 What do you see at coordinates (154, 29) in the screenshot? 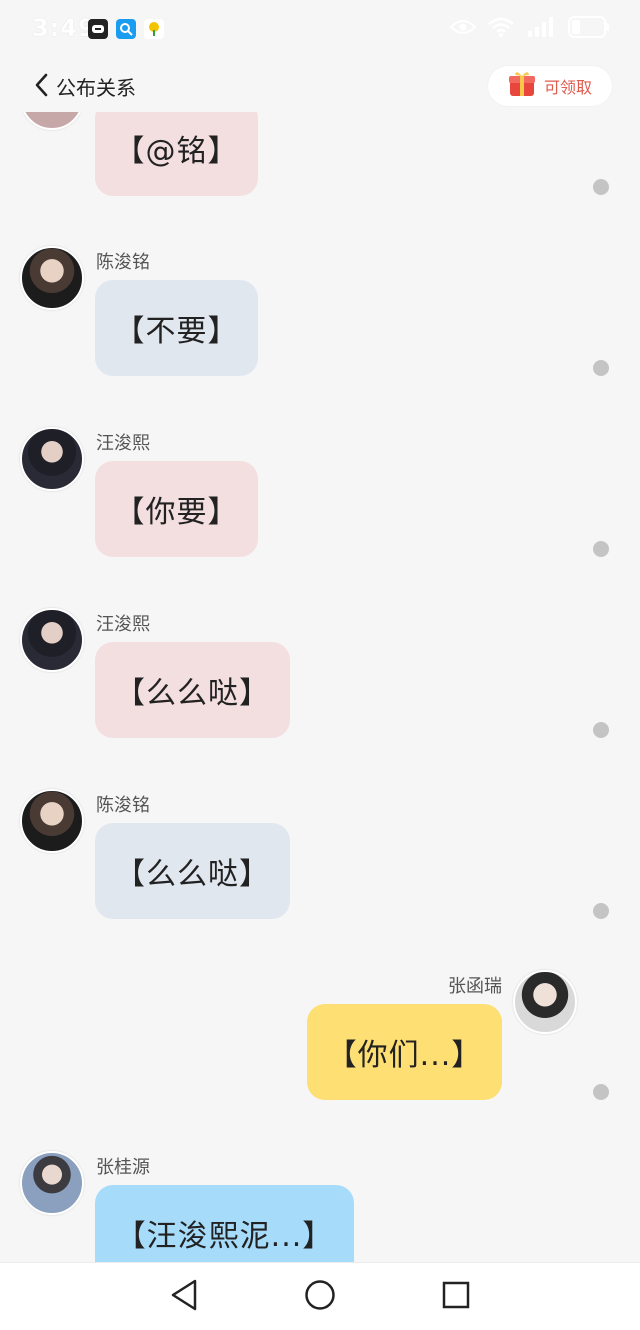
I see `tencent-news-icon` at bounding box center [154, 29].